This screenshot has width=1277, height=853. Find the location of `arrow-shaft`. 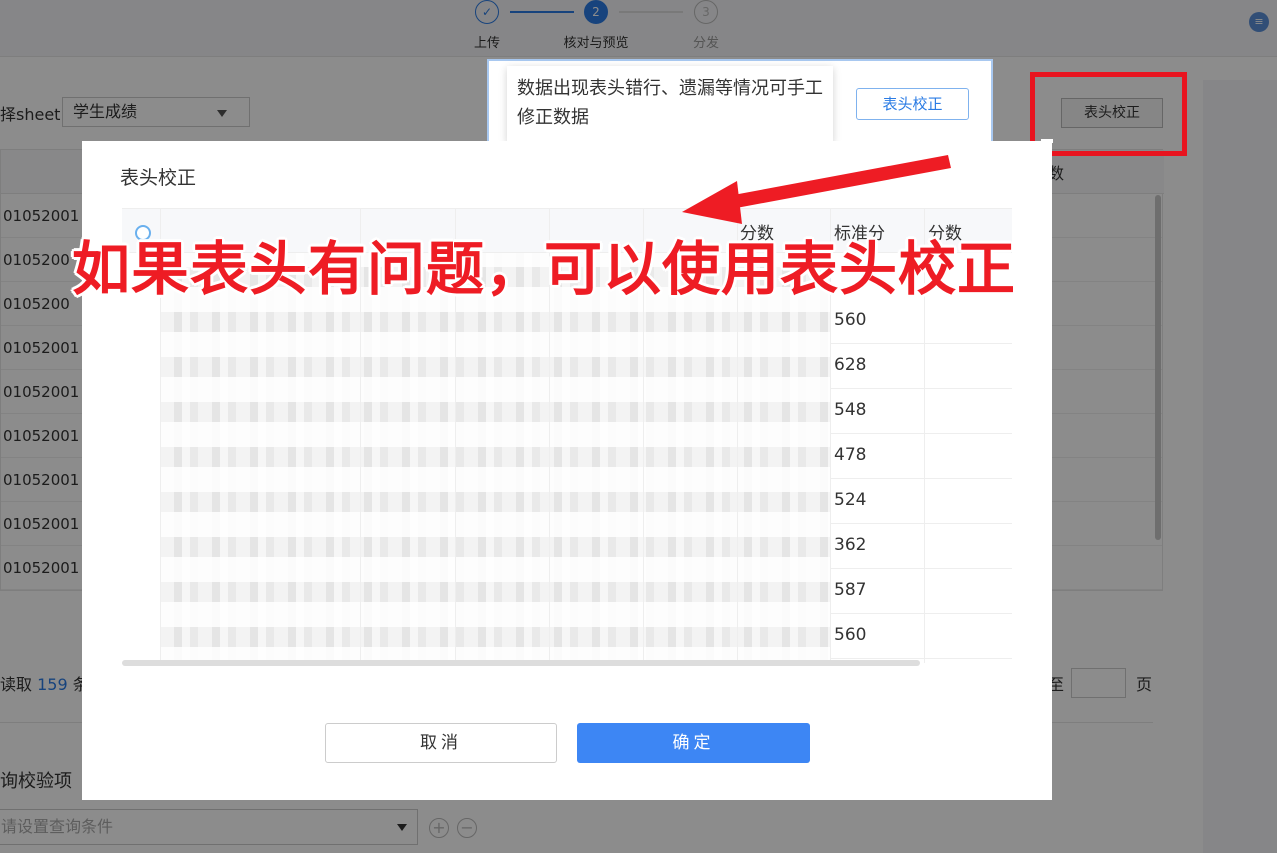

arrow-shaft is located at coordinates (839, 182).